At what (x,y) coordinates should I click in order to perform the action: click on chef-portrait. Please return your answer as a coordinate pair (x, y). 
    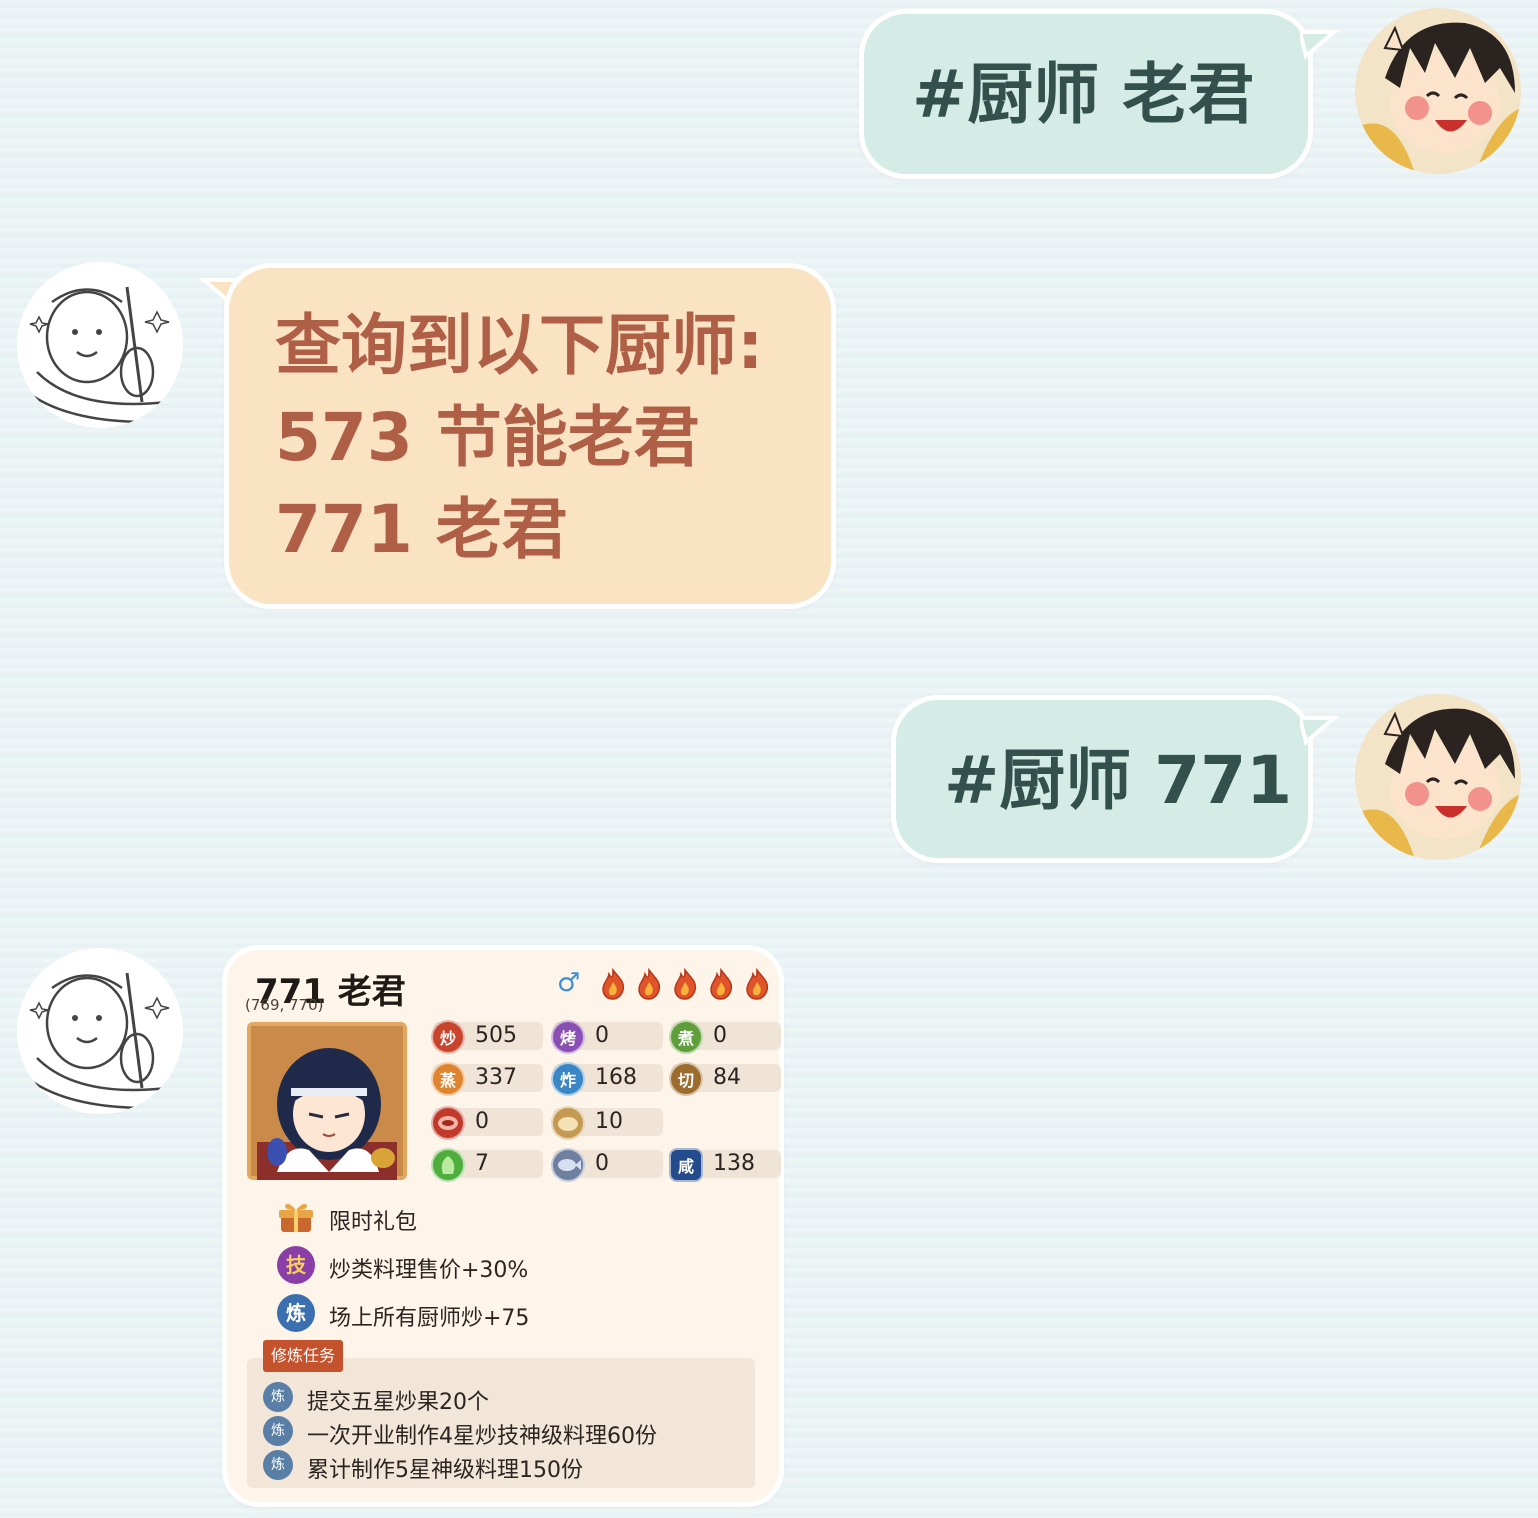
    Looking at the image, I should click on (327, 1101).